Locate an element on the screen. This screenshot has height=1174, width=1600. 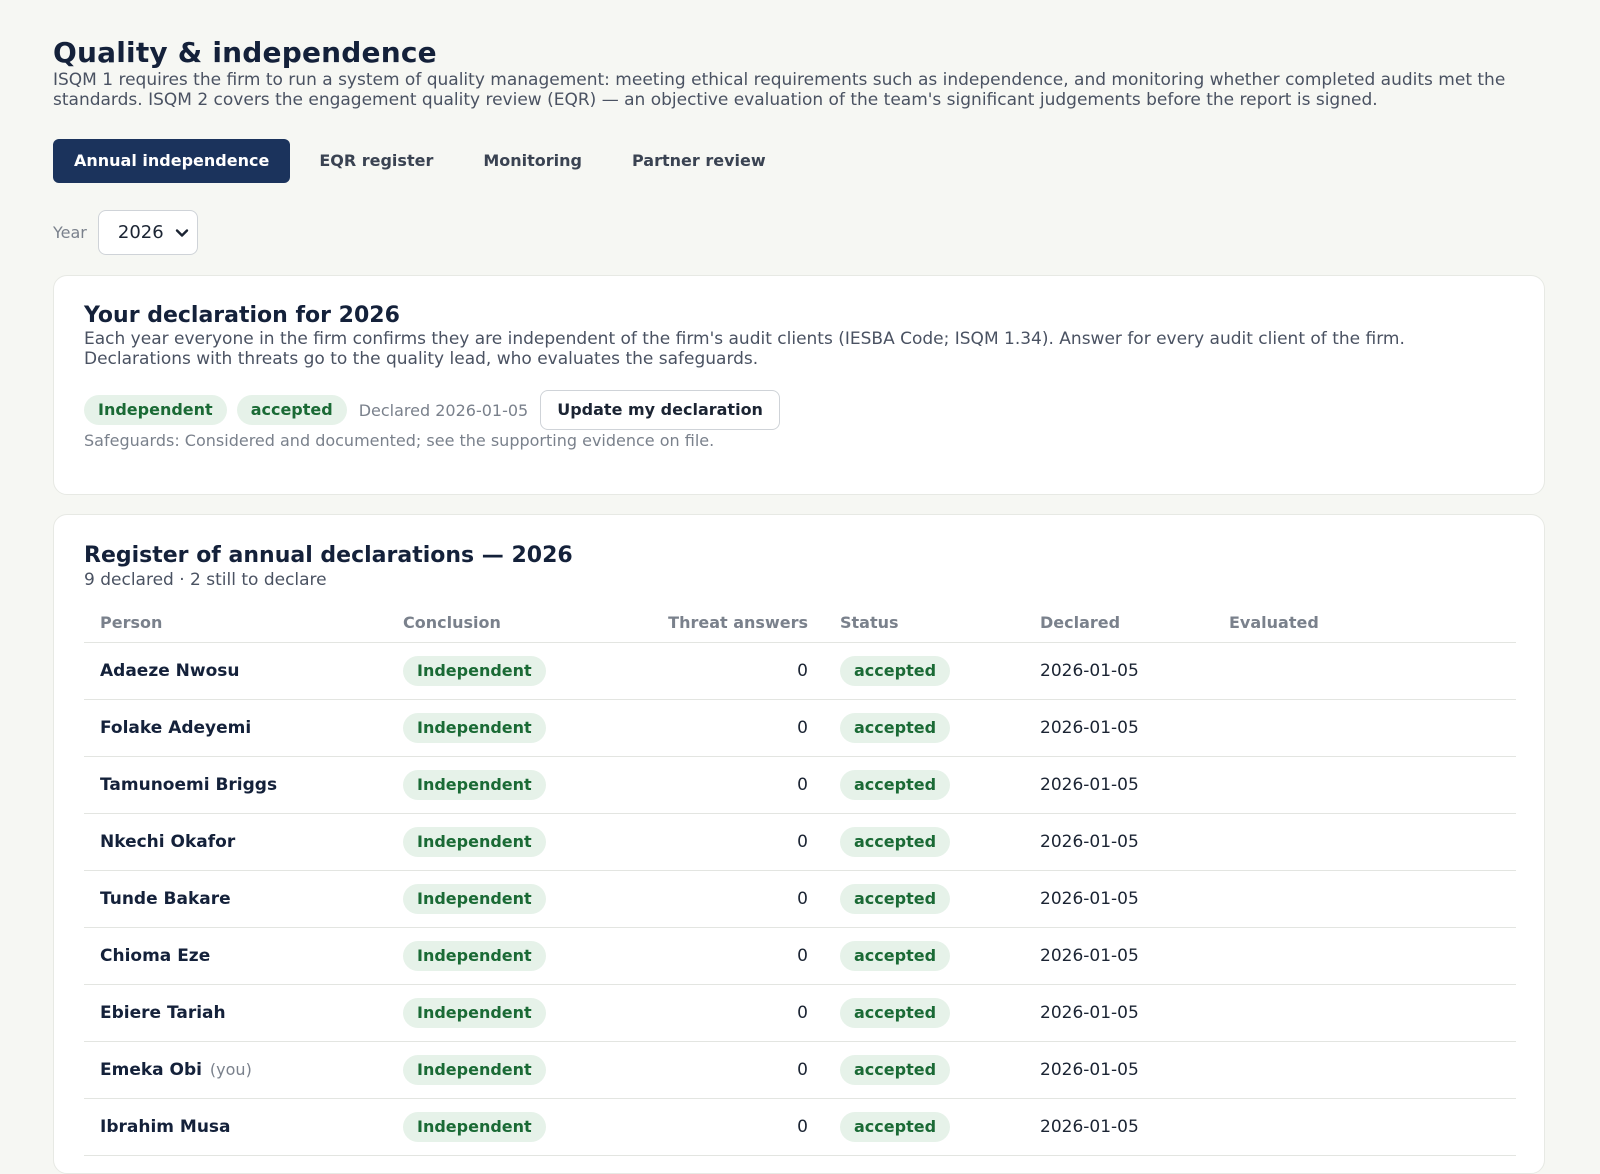
person-cell: Tamunoemi Briggs is located at coordinates (235, 785).